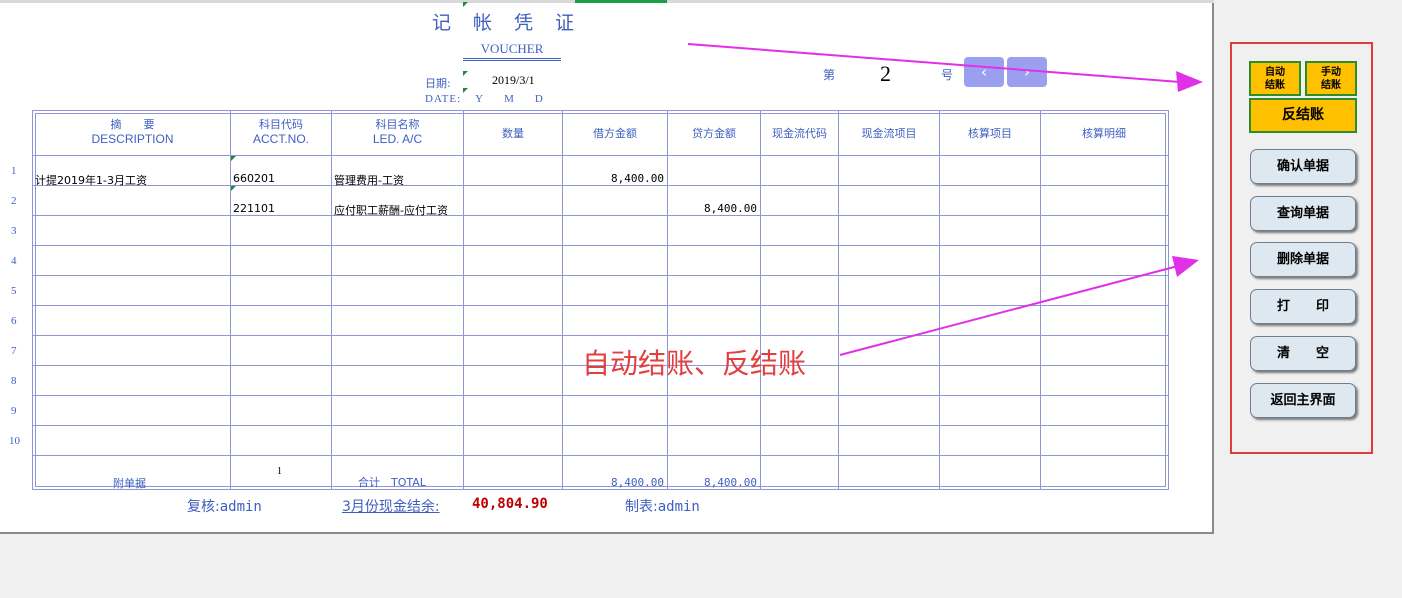  What do you see at coordinates (14, 231) in the screenshot?
I see `row-number: 3` at bounding box center [14, 231].